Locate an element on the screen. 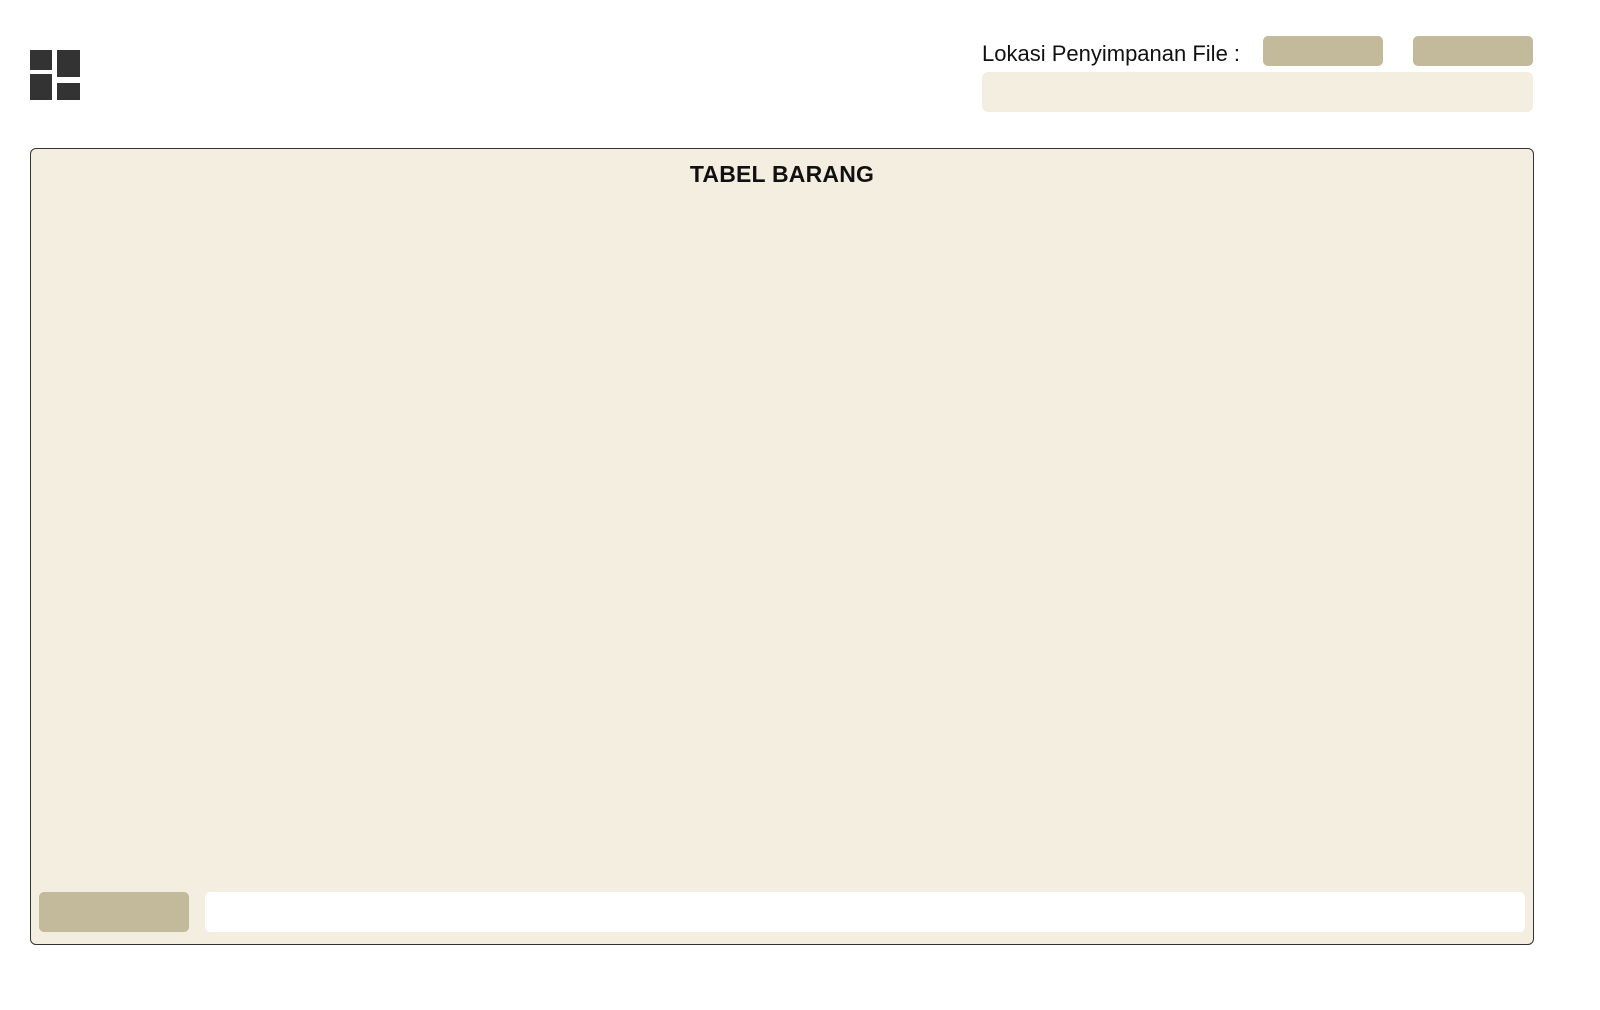  logo-block-top-right is located at coordinates (68, 63).